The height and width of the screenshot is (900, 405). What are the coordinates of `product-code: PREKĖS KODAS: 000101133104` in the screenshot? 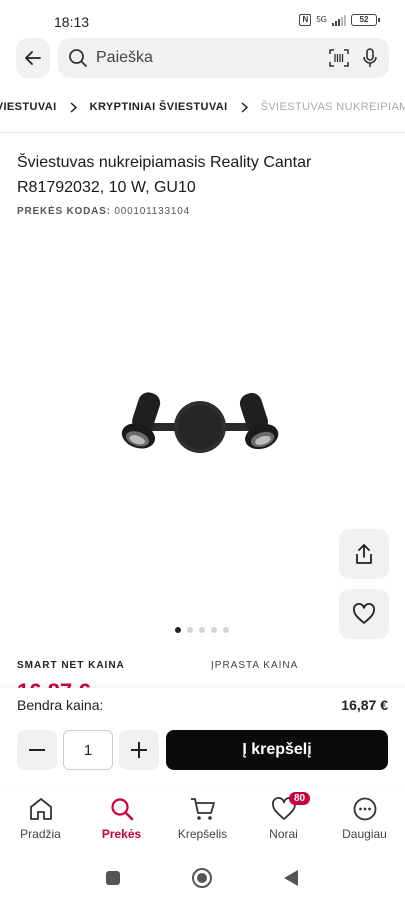 It's located at (103, 211).